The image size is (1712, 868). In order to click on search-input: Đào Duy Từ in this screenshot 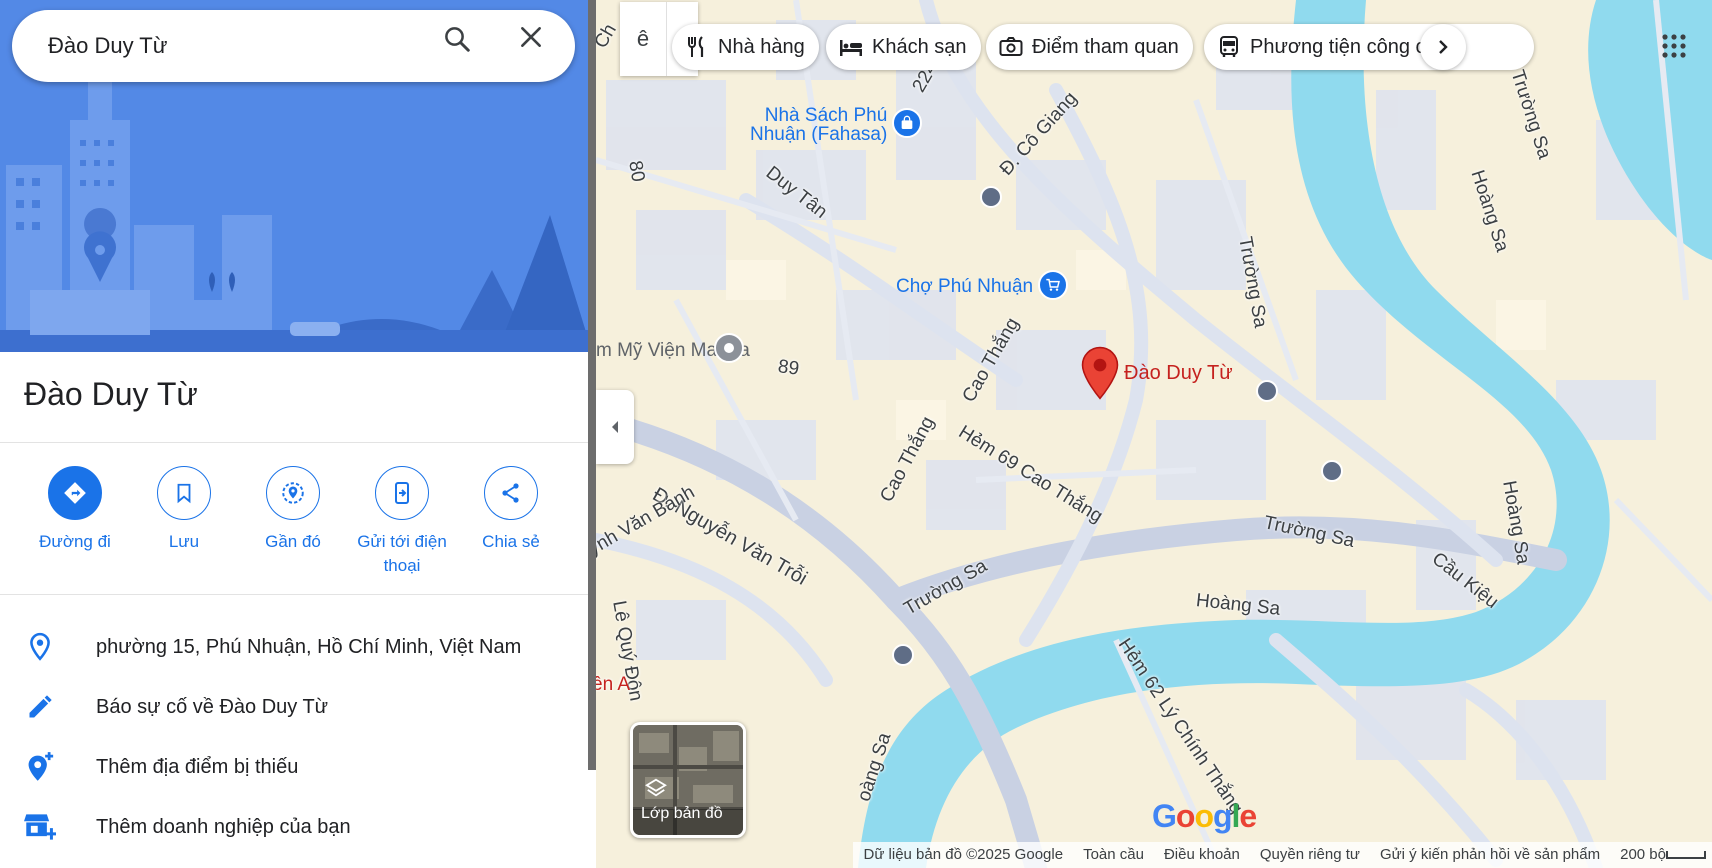, I will do `click(107, 46)`.